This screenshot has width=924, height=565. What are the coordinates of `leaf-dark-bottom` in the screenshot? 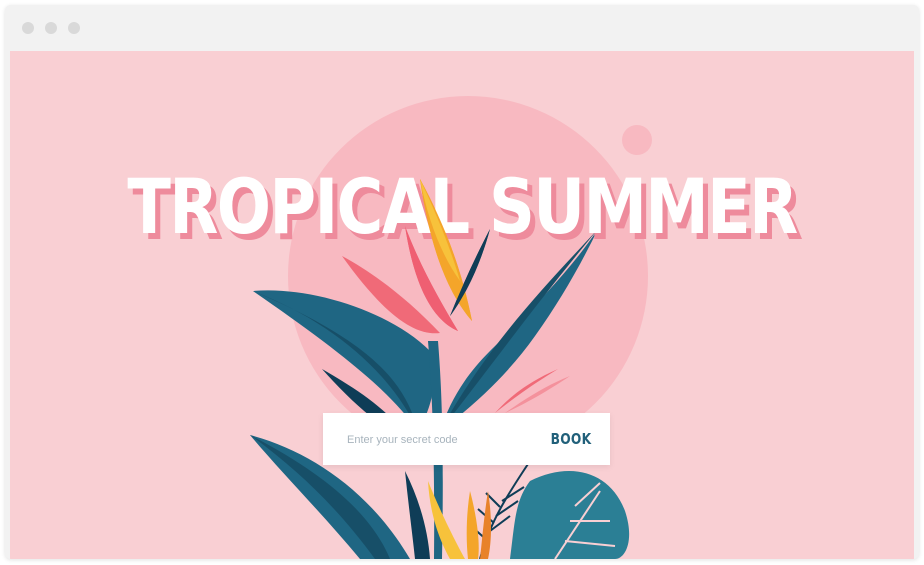 It's located at (417, 515).